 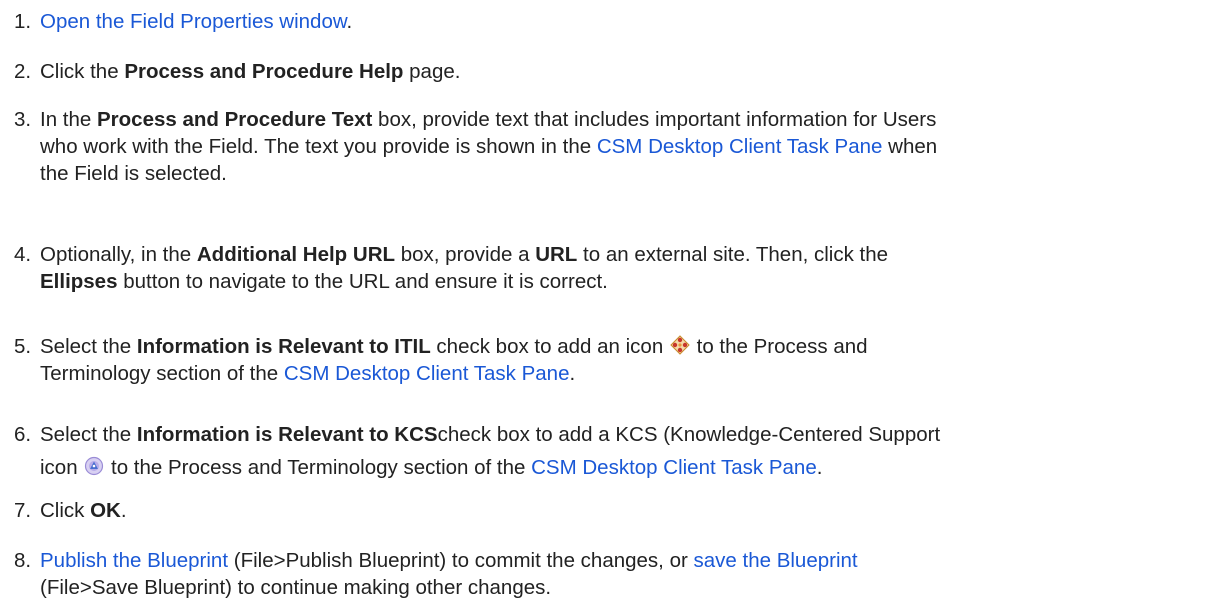 I want to click on step-text: box, provide a, so click(x=465, y=254).